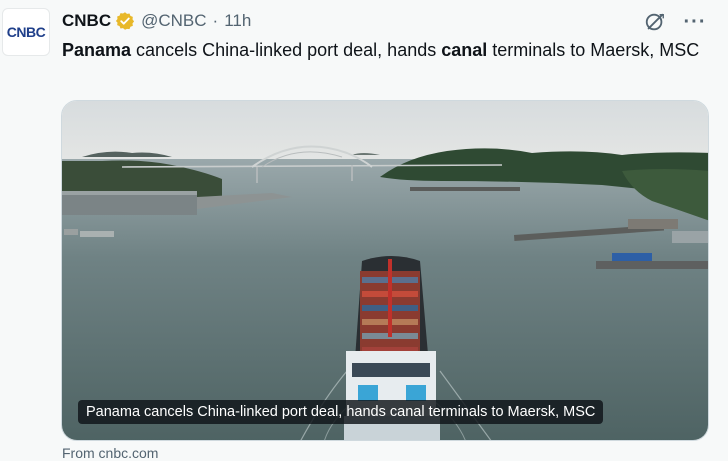  I want to click on tweet-header: CNBC @CNBC · 11h, so click(156, 21).